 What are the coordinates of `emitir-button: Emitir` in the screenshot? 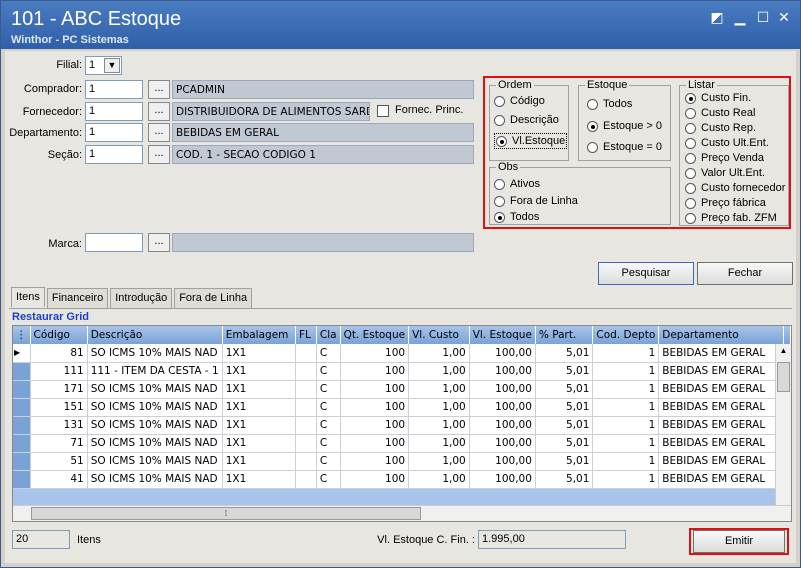 It's located at (739, 541).